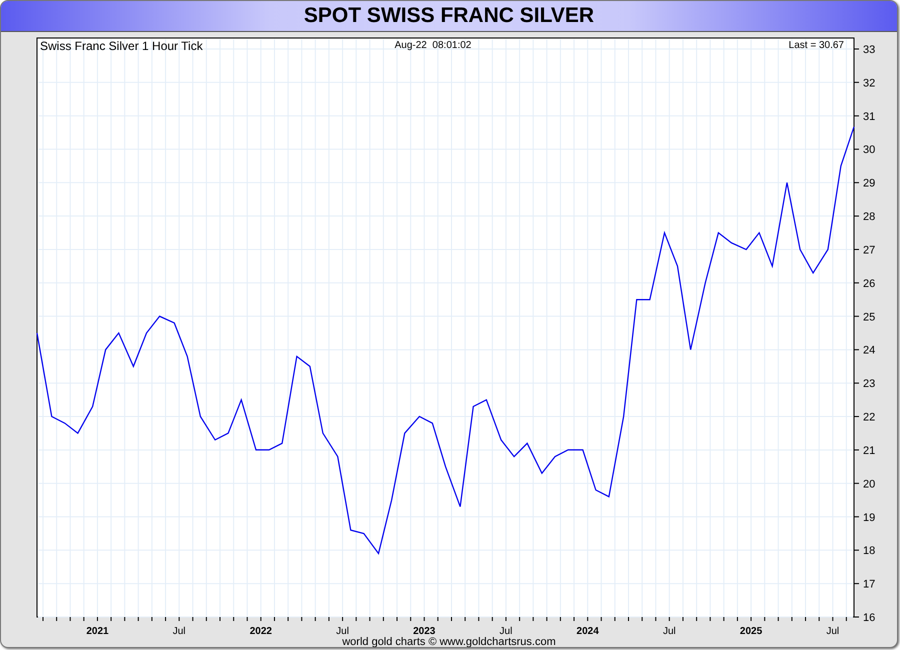  What do you see at coordinates (449, 16) in the screenshot?
I see `chart-title: SPOT SWISS FRANC SILVER` at bounding box center [449, 16].